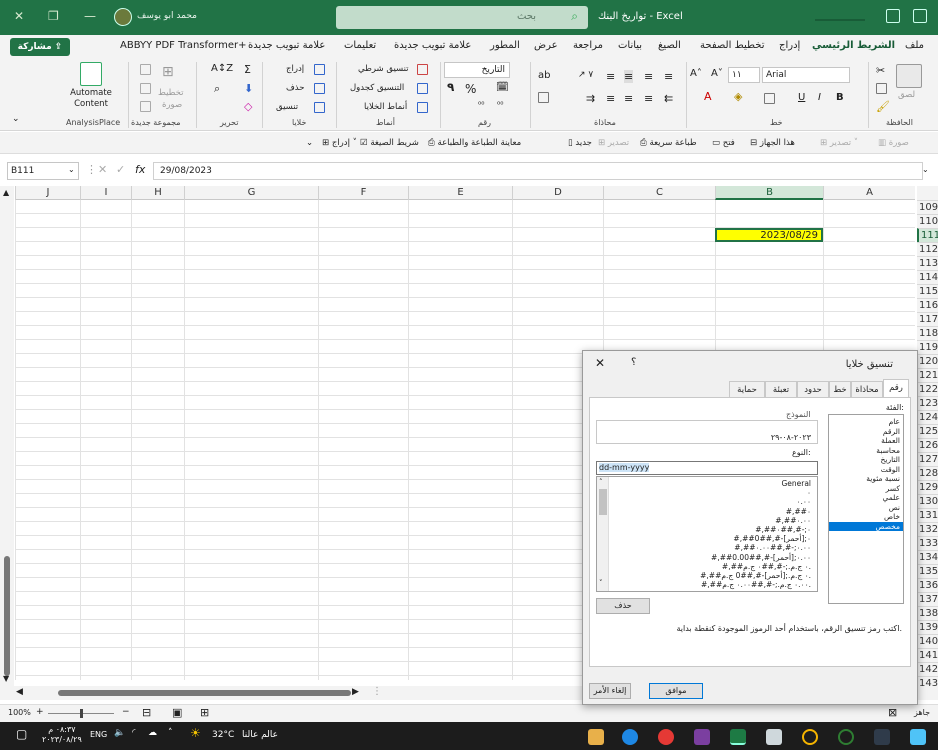  What do you see at coordinates (140, 169) in the screenshot?
I see `insert-function-icon: fx` at bounding box center [140, 169].